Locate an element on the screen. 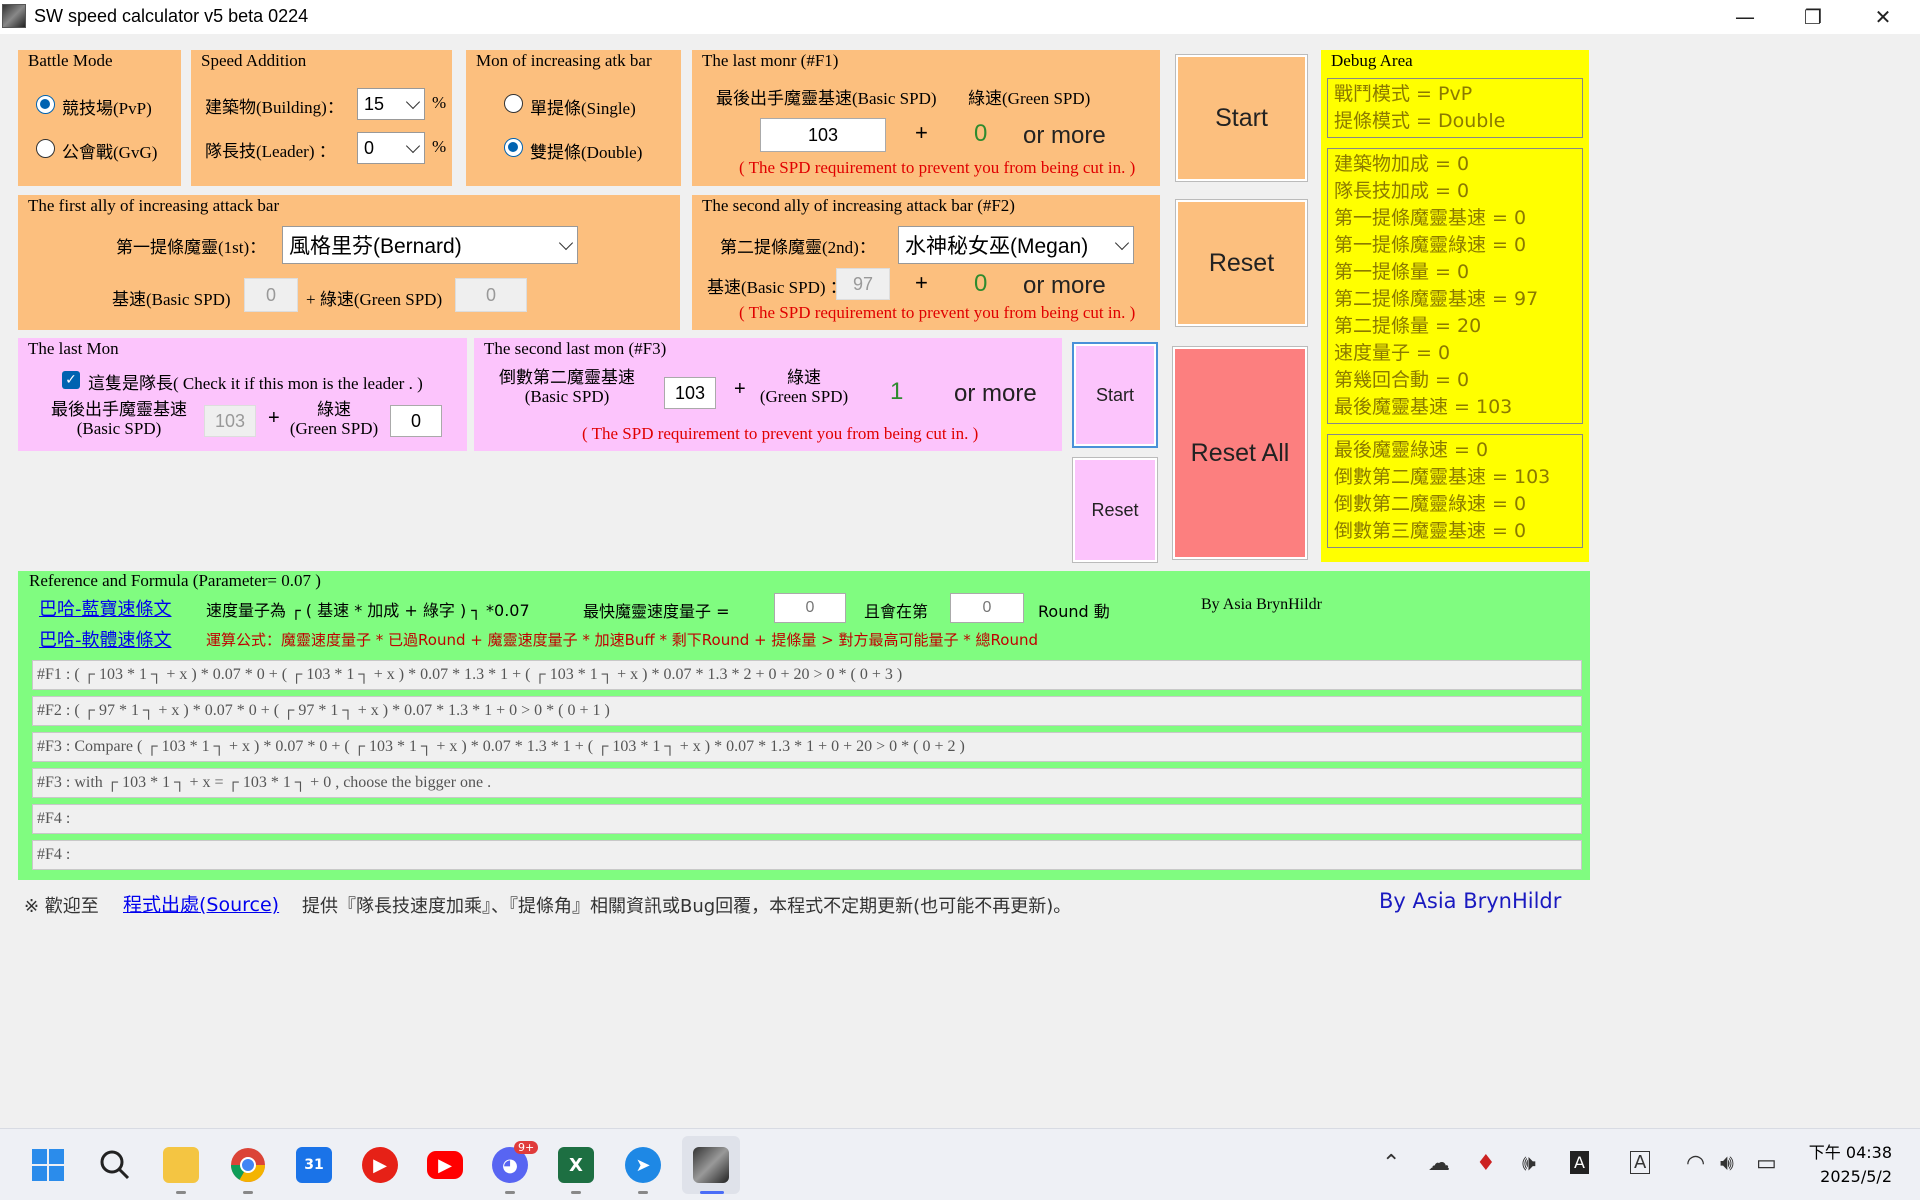  last-mon-green-label-1: 綠速 is located at coordinates (334, 409).